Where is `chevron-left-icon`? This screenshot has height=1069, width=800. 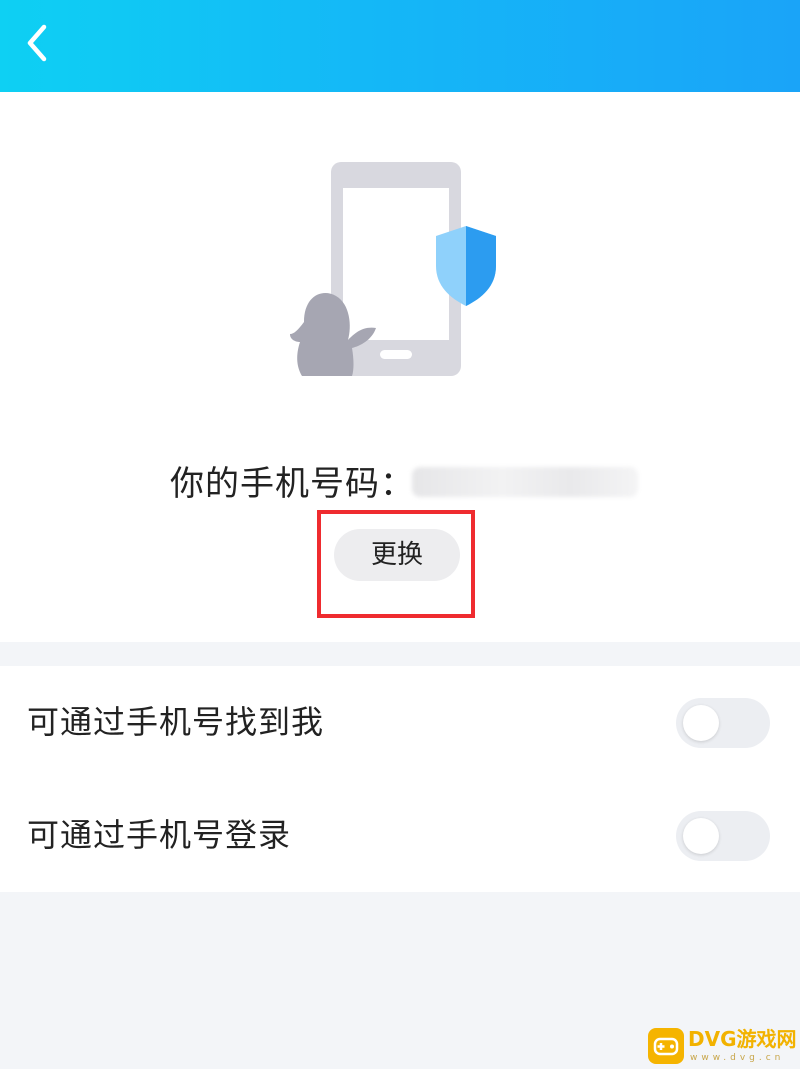
chevron-left-icon is located at coordinates (37, 43).